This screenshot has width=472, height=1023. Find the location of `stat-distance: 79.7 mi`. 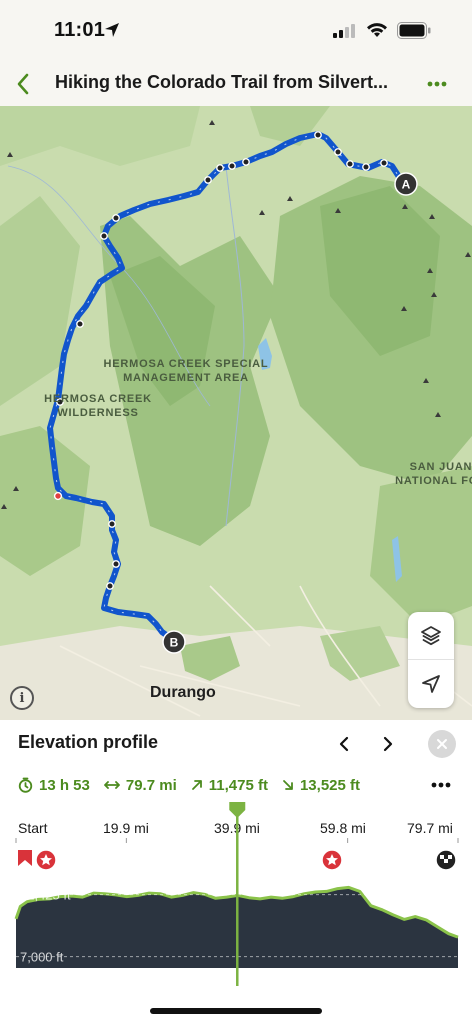

stat-distance: 79.7 mi is located at coordinates (140, 785).